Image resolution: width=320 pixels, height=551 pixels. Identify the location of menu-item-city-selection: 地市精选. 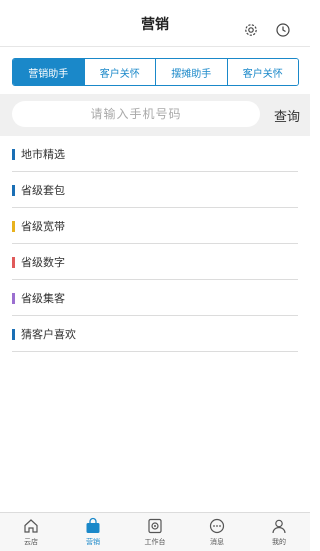
(155, 154).